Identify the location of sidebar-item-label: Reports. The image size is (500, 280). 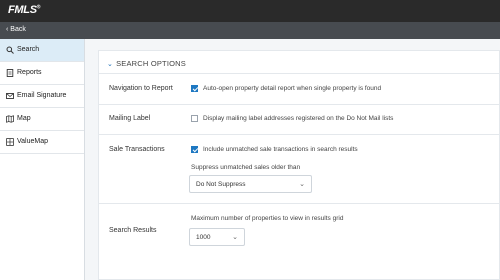
(29, 72).